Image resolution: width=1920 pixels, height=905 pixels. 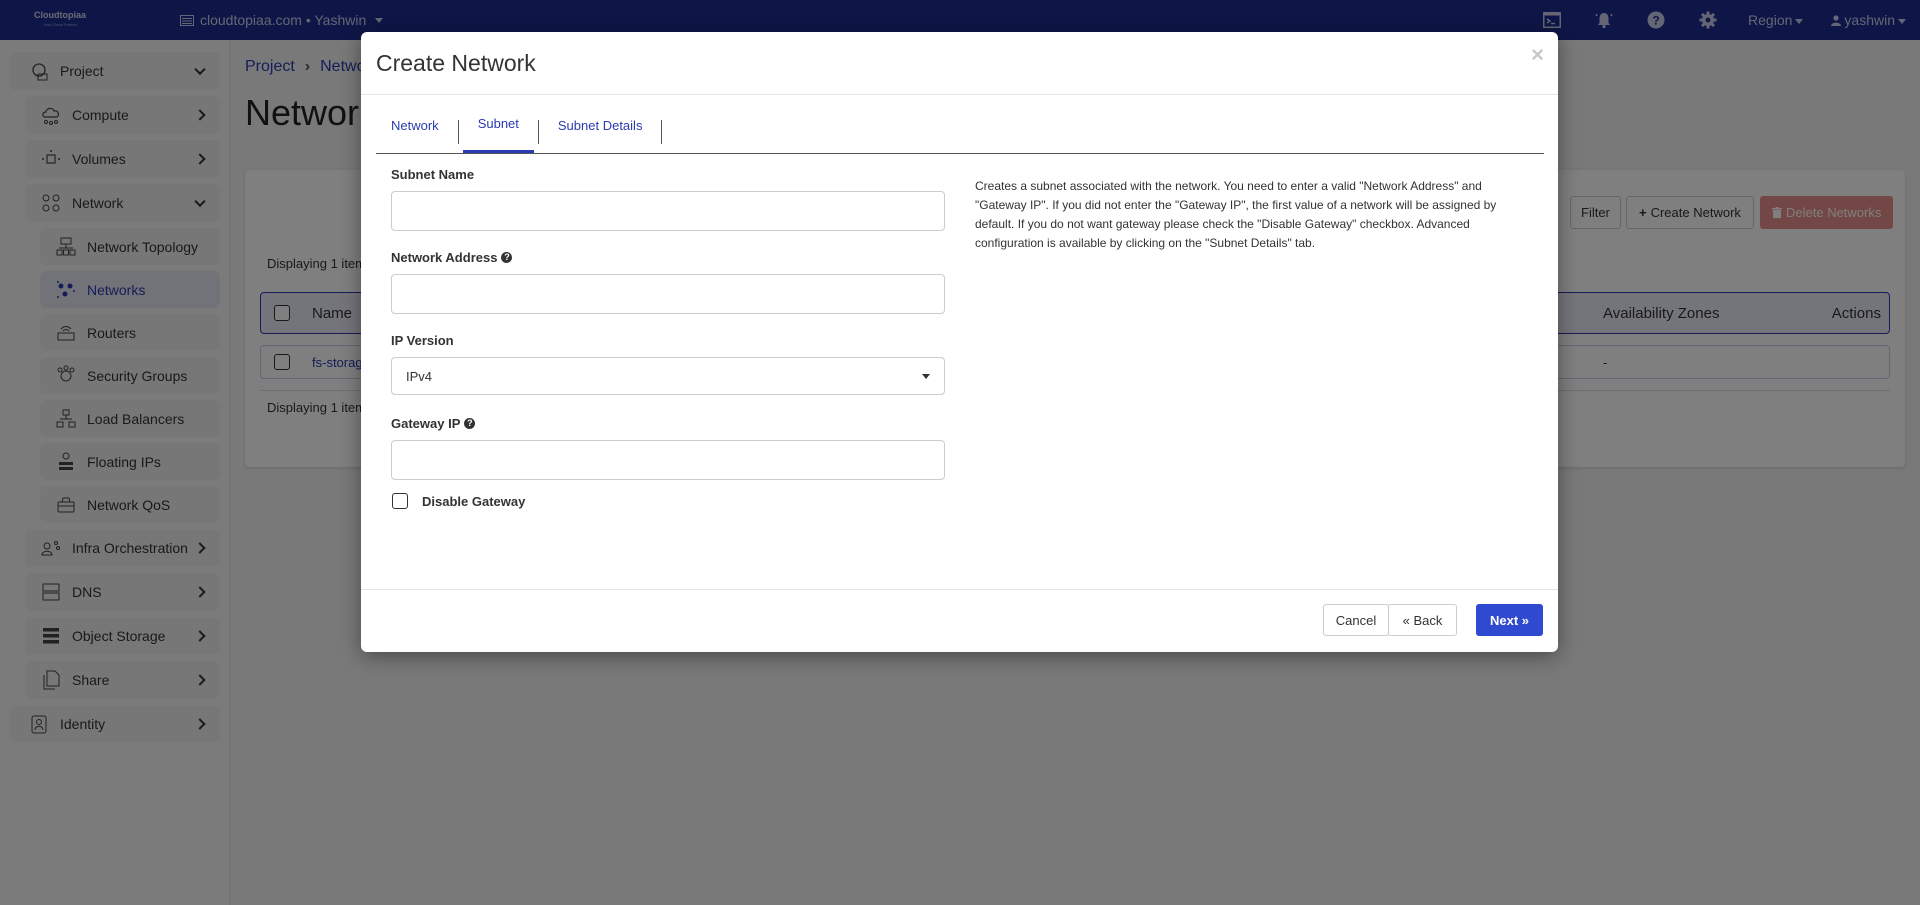 I want to click on tab-subnet-label: Subnet, so click(x=498, y=123).